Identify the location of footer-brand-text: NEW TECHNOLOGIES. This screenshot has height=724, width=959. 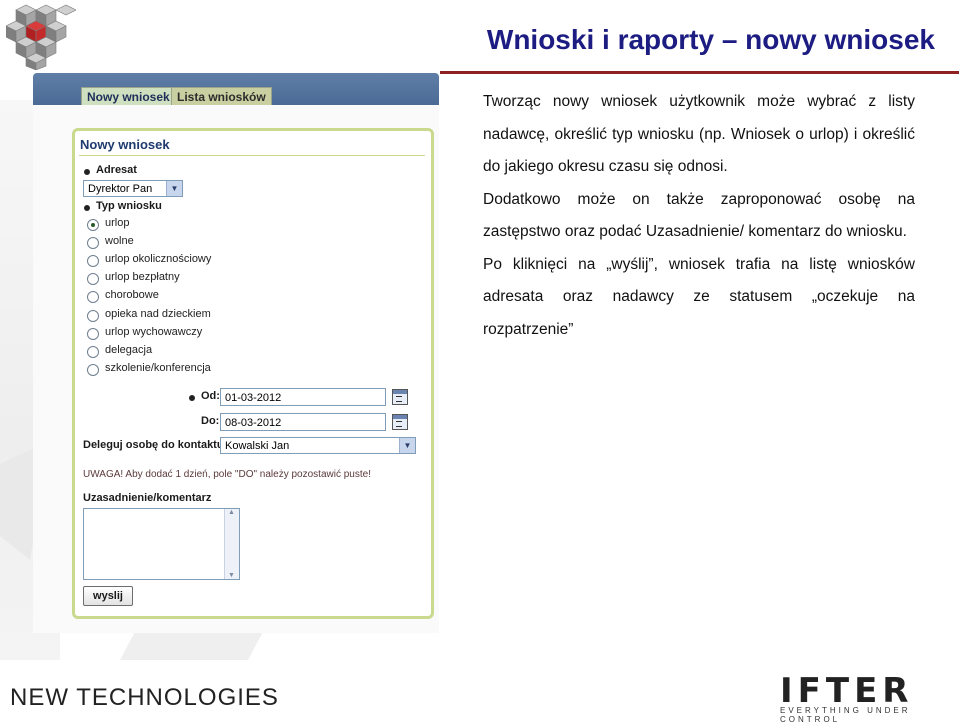
(144, 697).